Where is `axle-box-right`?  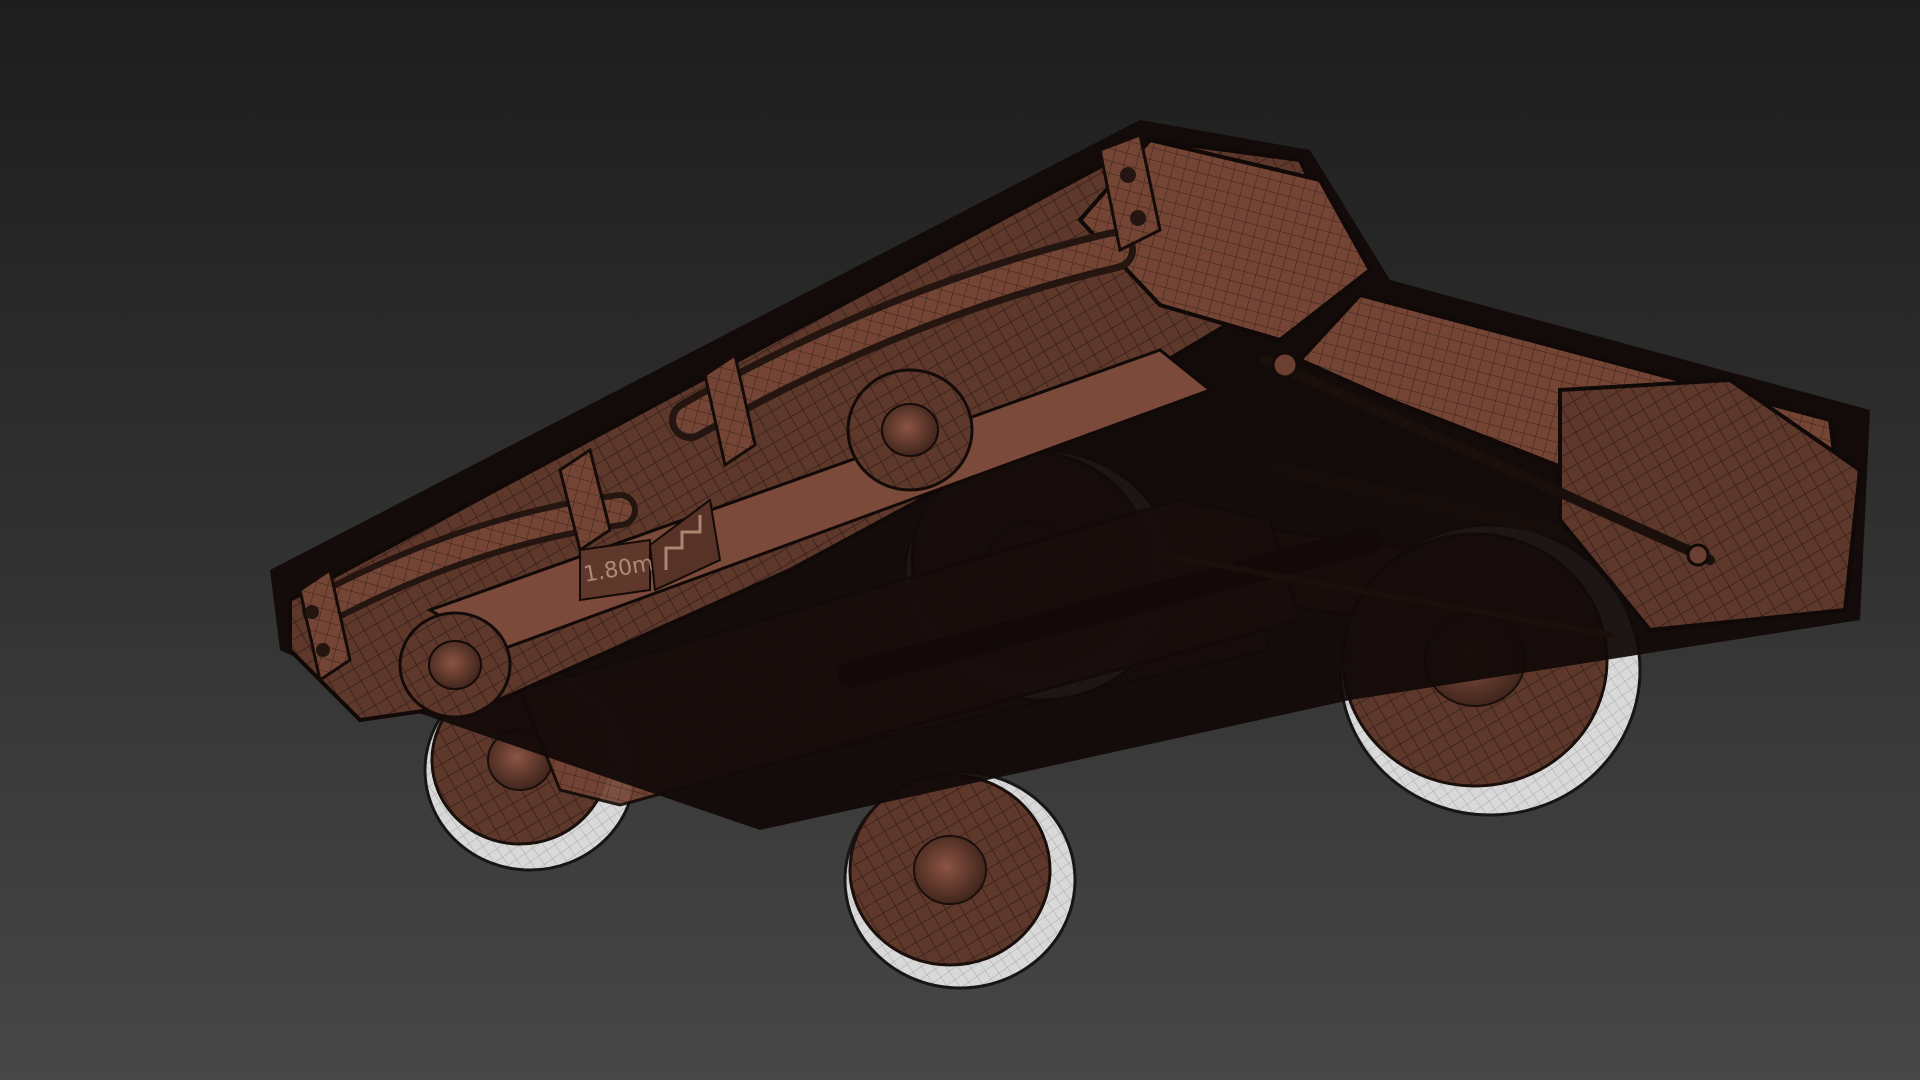 axle-box-right is located at coordinates (910, 430).